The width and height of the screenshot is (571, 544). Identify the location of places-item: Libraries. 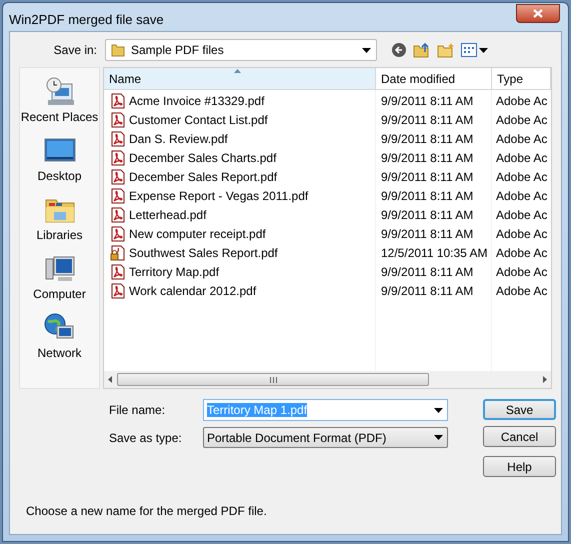
(59, 219).